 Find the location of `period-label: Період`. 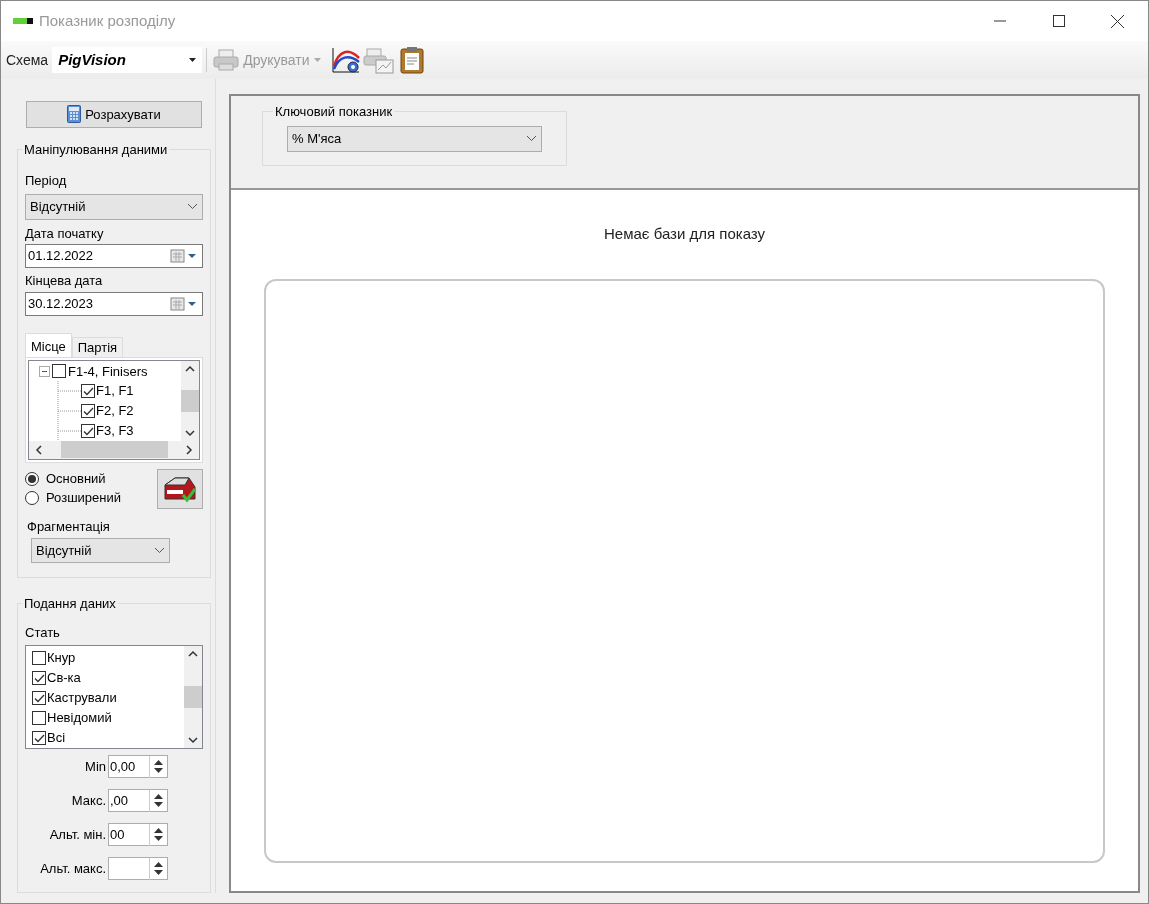

period-label: Період is located at coordinates (46, 181).